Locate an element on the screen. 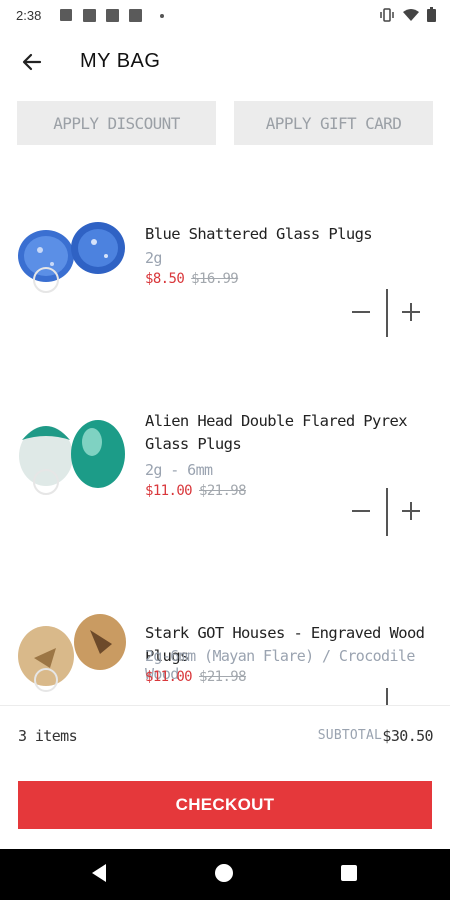  apply-gift-card-button: APPLY GIFT CARD is located at coordinates (333, 123).